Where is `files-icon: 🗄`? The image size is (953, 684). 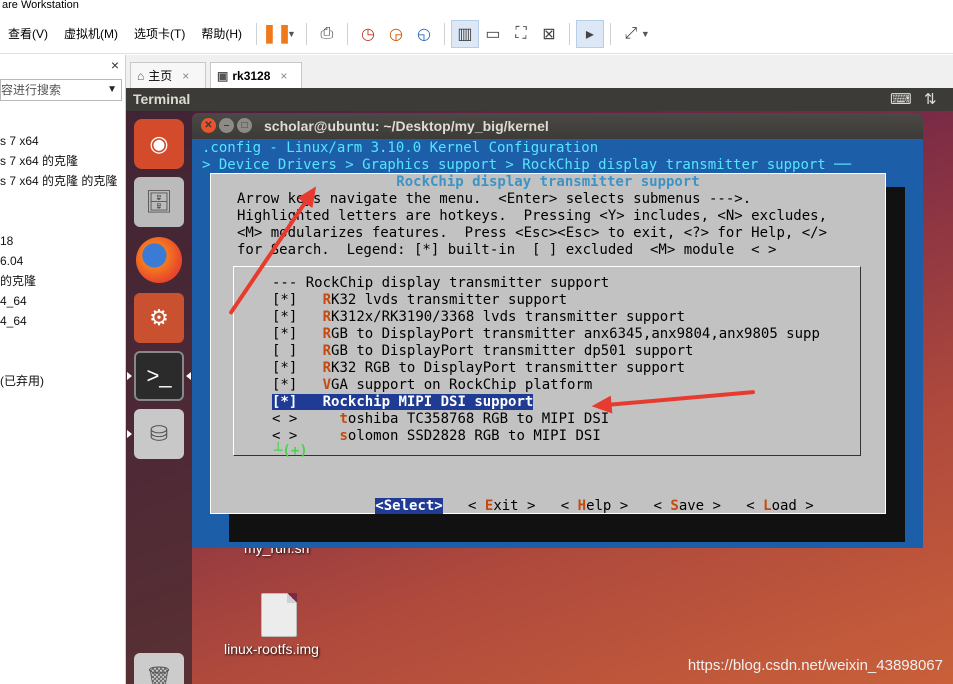 files-icon: 🗄 is located at coordinates (159, 202).